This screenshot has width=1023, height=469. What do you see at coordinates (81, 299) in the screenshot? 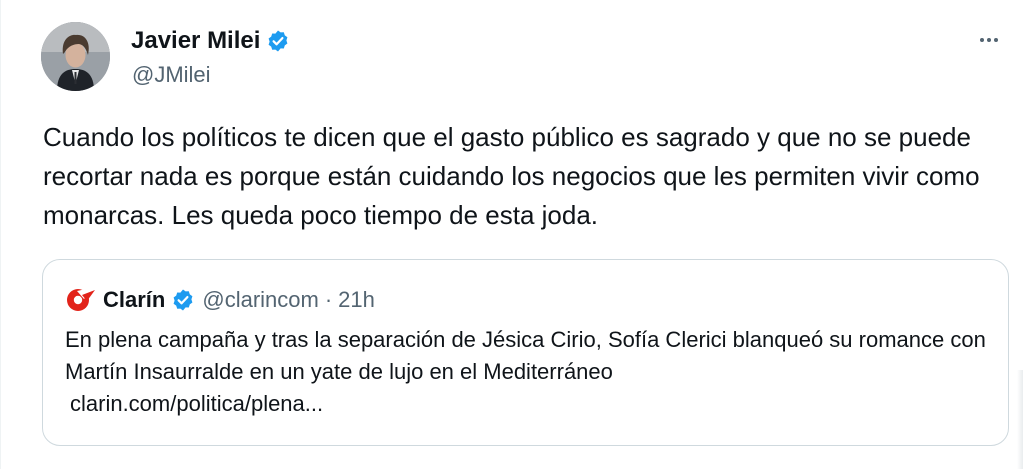
I see `clarin-logo-icon` at bounding box center [81, 299].